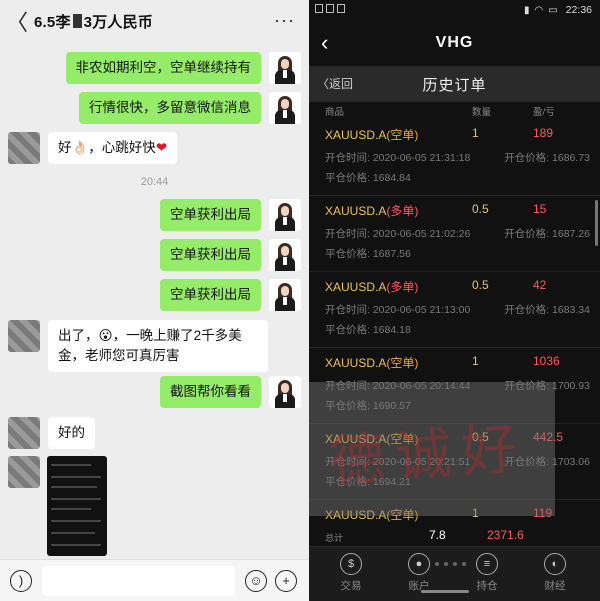  I want to click on nav-bar: ‹ VHG, so click(454, 43).